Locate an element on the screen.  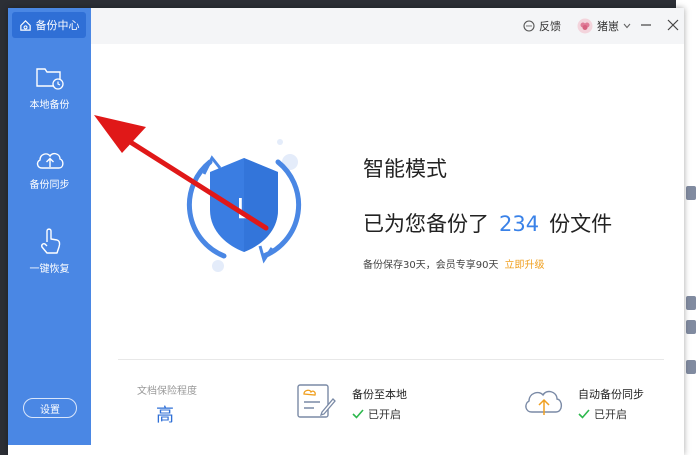
auto-sync-state: 已开启 is located at coordinates (602, 414).